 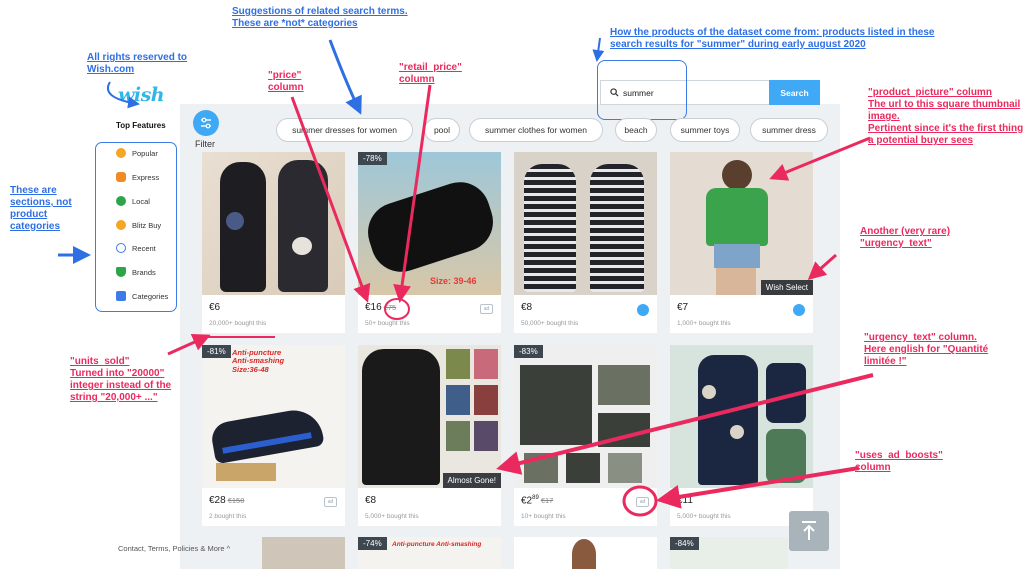 I want to click on shield-icon, so click(x=121, y=272).